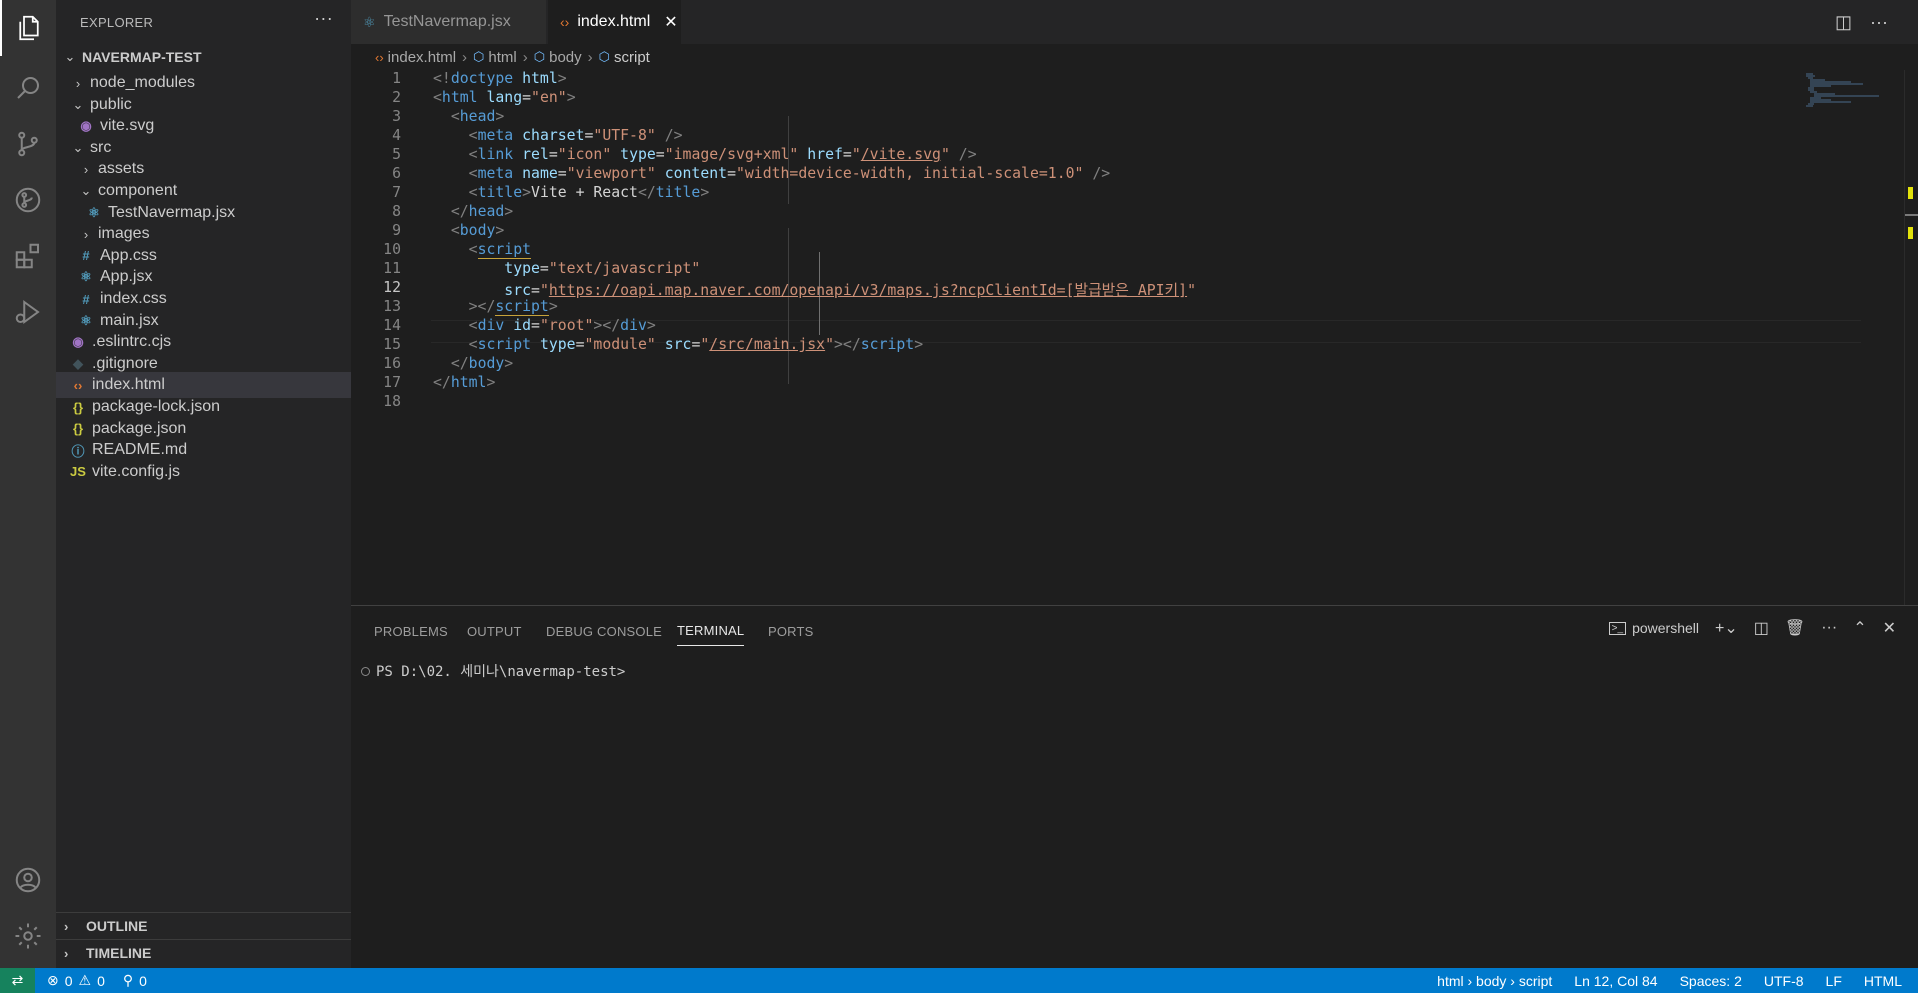  Describe the element at coordinates (1494, 981) in the screenshot. I see `status-breadcrumb: html › body › script` at that location.